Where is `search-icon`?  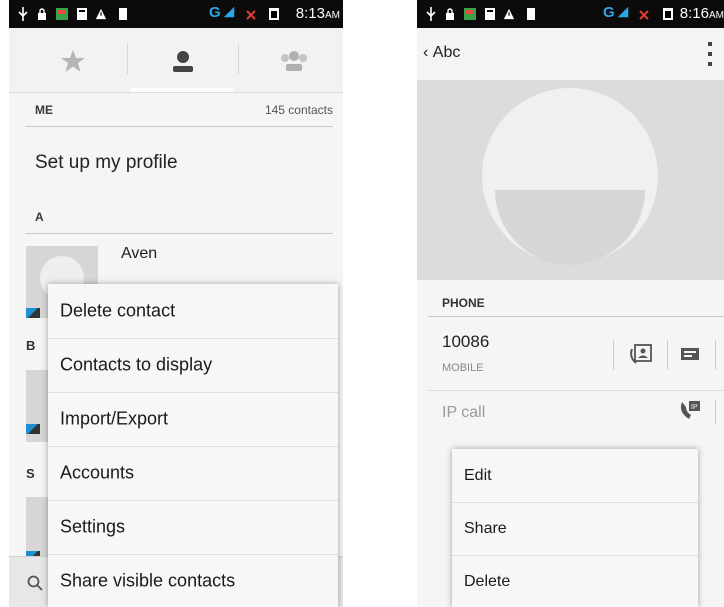
search-icon is located at coordinates (35, 583).